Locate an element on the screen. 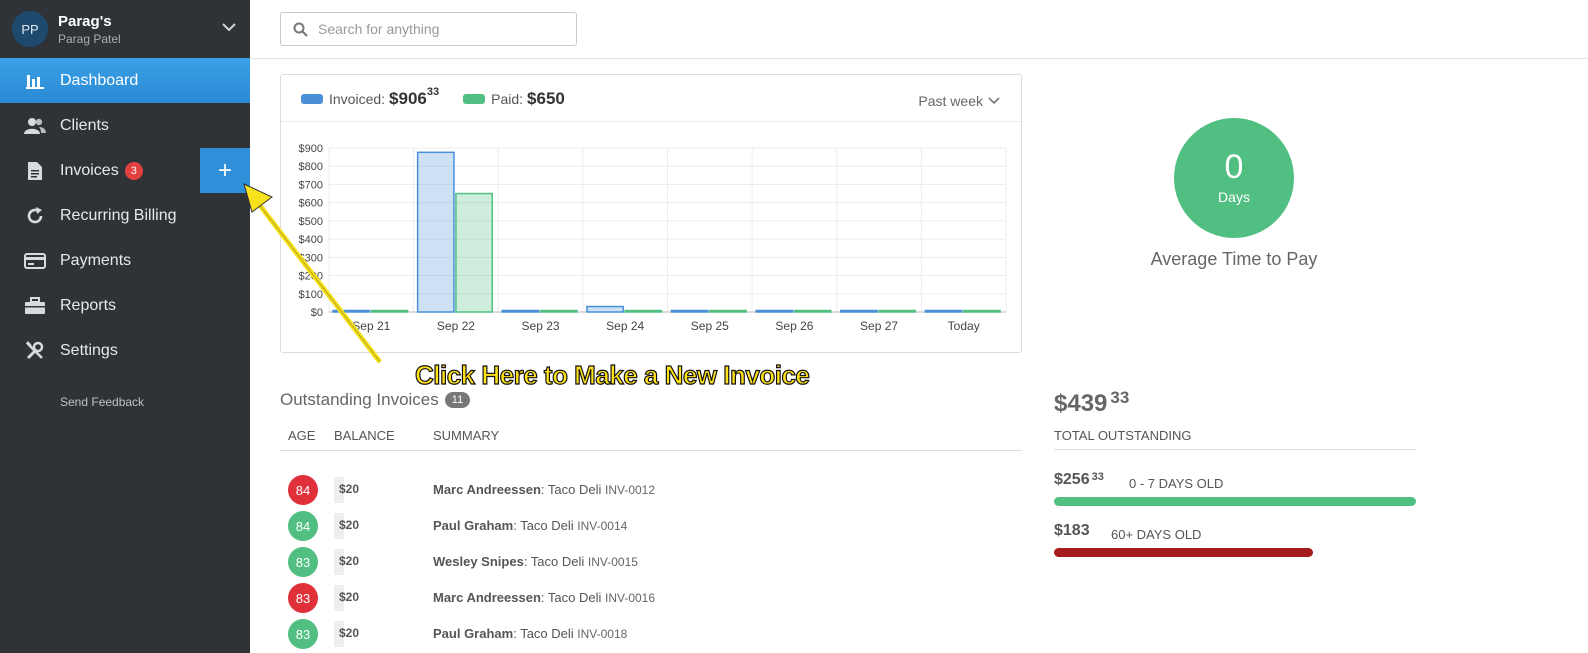 The width and height of the screenshot is (1588, 653). sidebar-item-recurring-billing: Recurring Billing is located at coordinates (125, 215).